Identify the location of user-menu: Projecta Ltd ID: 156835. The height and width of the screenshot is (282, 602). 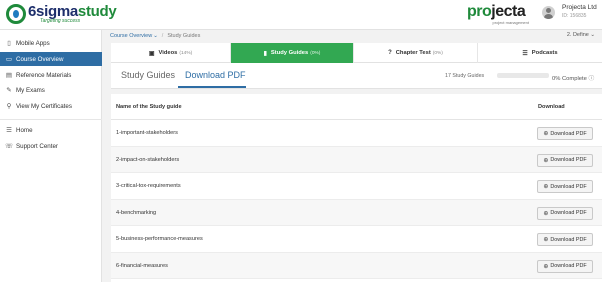
(569, 11).